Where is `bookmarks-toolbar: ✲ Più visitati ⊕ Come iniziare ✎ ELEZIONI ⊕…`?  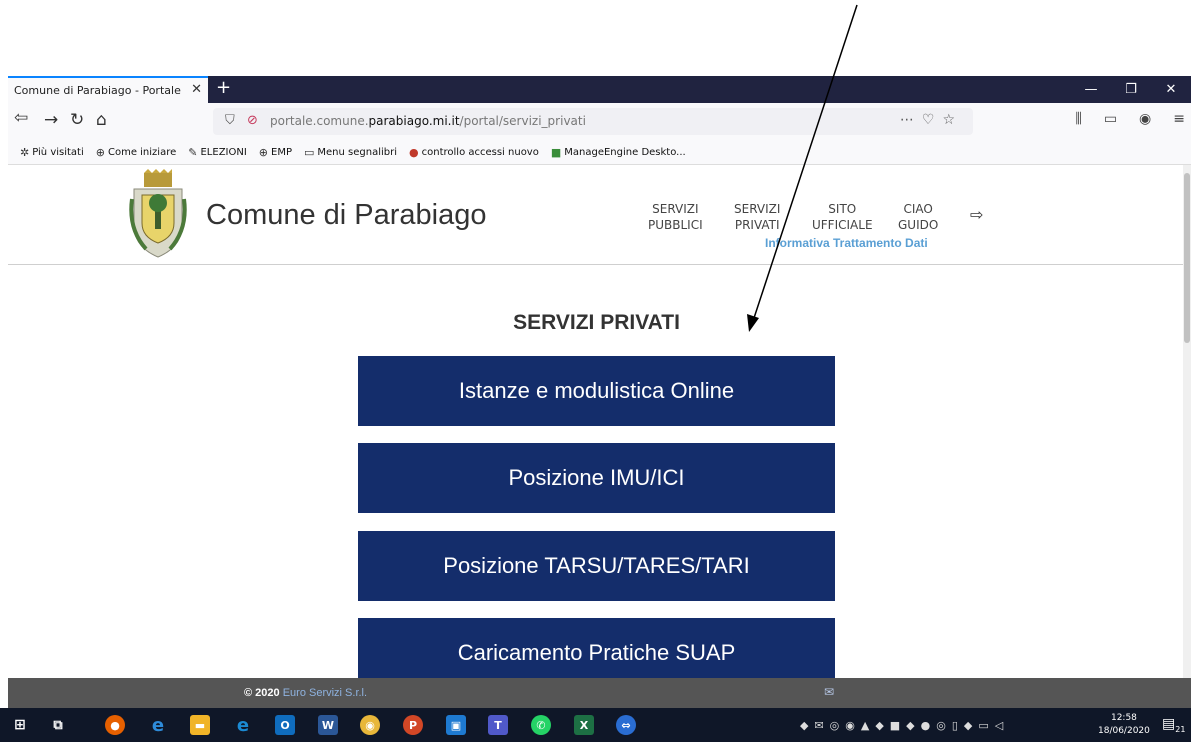 bookmarks-toolbar: ✲ Più visitati ⊕ Come iniziare ✎ ELEZIONI ⊕… is located at coordinates (599, 152).